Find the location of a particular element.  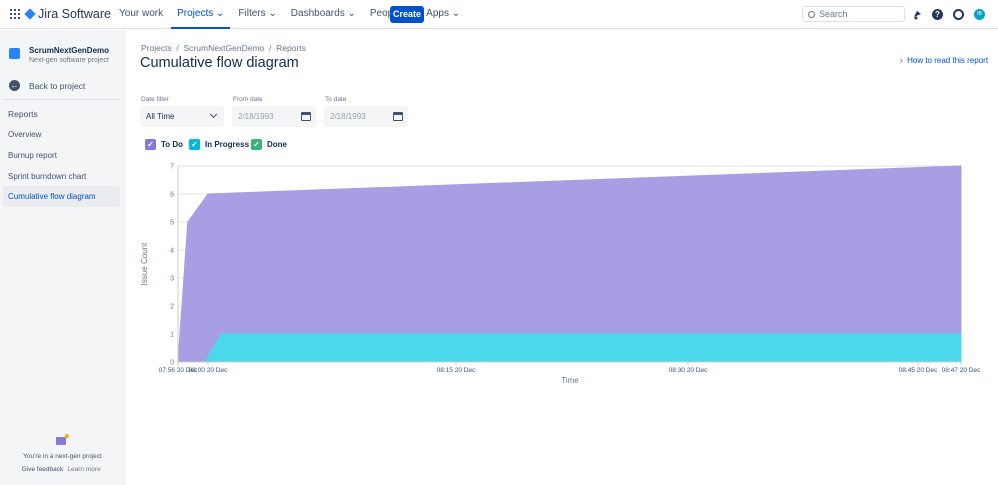

from-date-label: From date is located at coordinates (248, 99).